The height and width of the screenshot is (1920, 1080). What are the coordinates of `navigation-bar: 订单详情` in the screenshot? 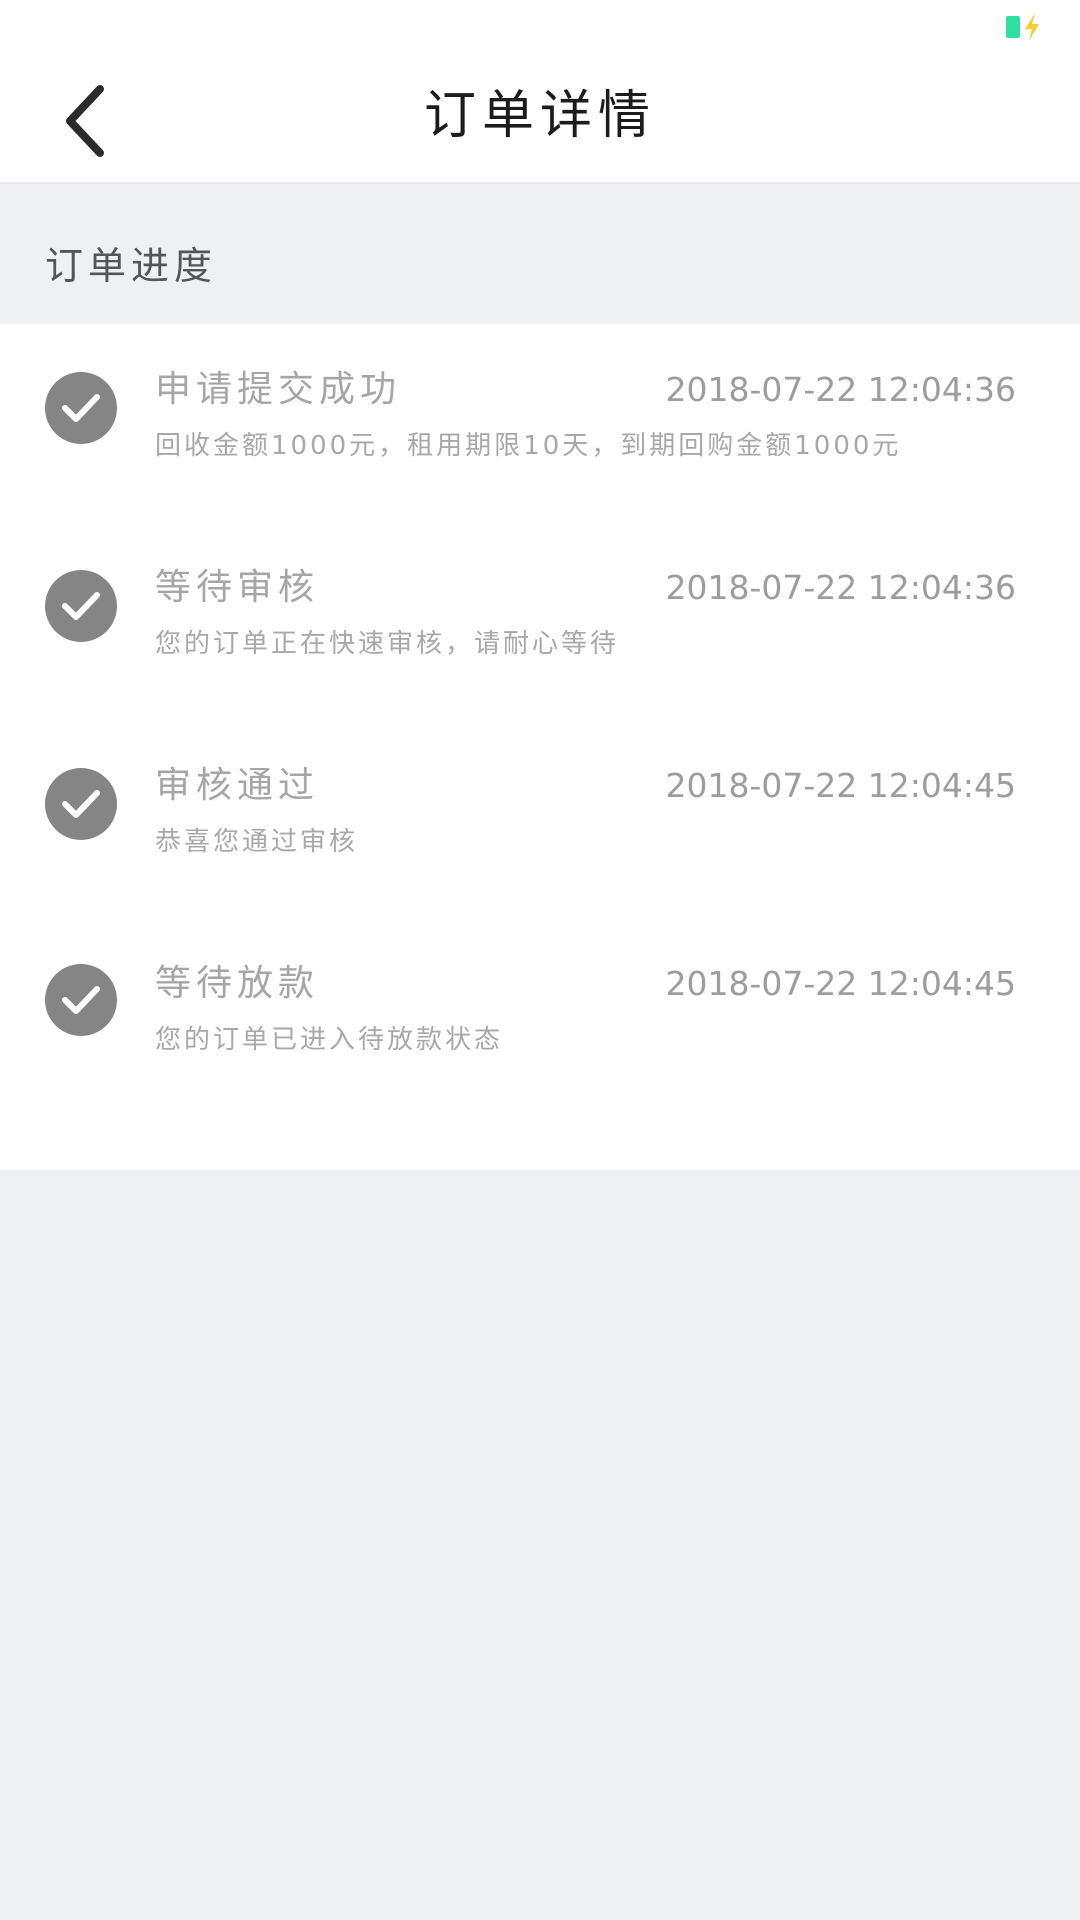 It's located at (540, 119).